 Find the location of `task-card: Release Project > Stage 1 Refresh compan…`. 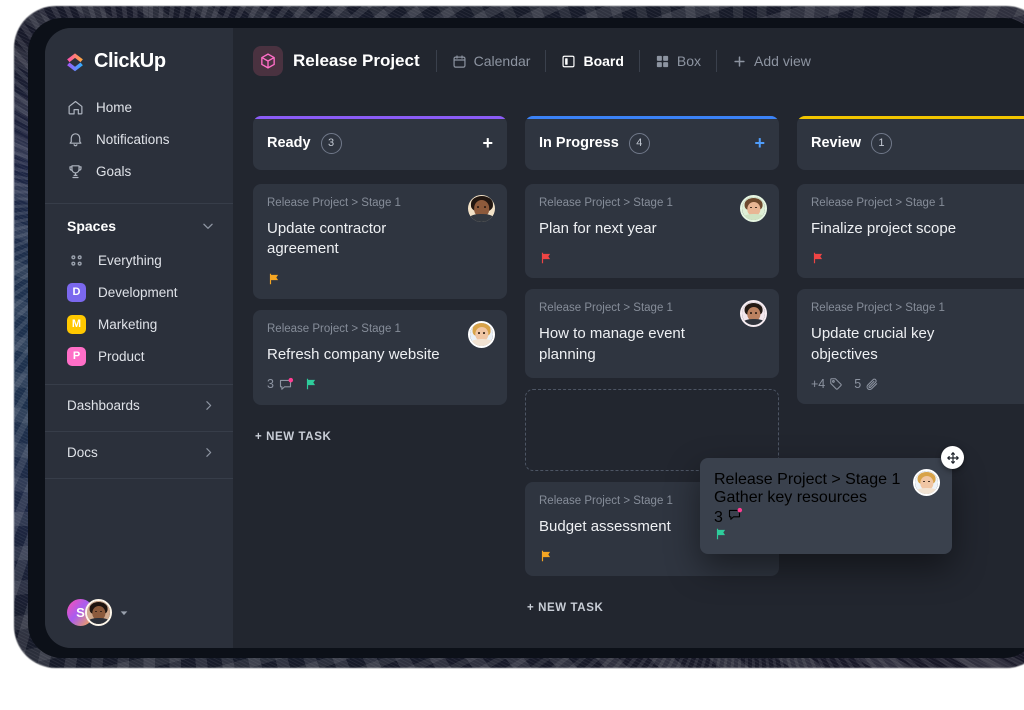

task-card: Release Project > Stage 1 Refresh compan… is located at coordinates (380, 357).